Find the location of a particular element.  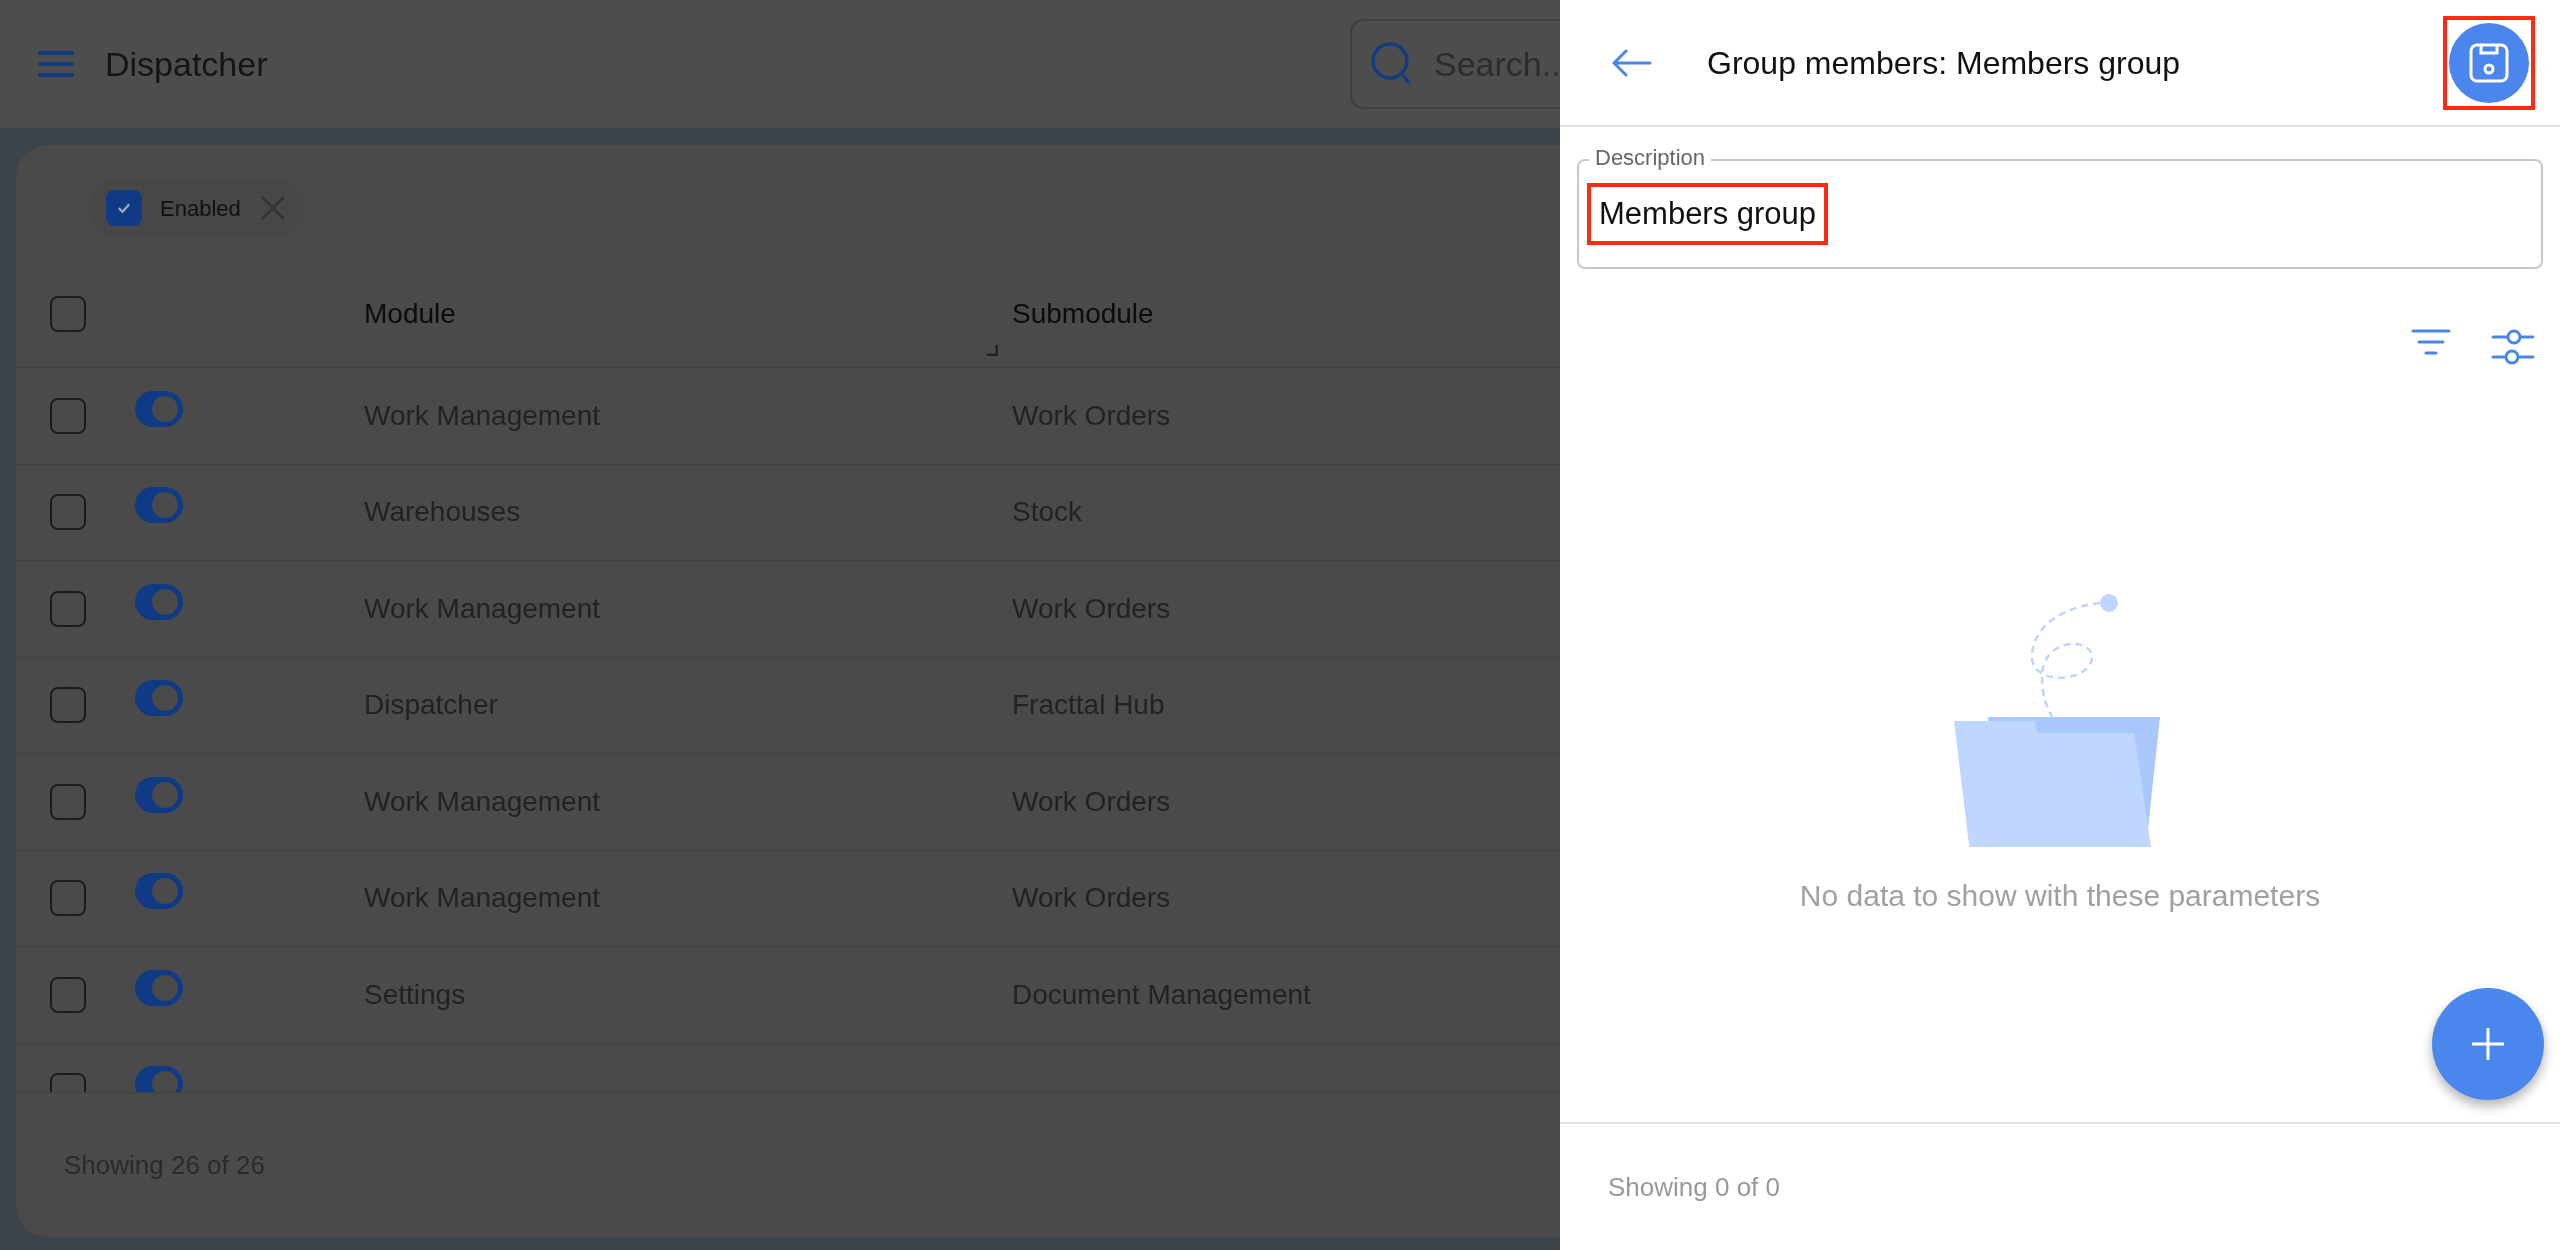

resize-handle-icon is located at coordinates (992, 350).